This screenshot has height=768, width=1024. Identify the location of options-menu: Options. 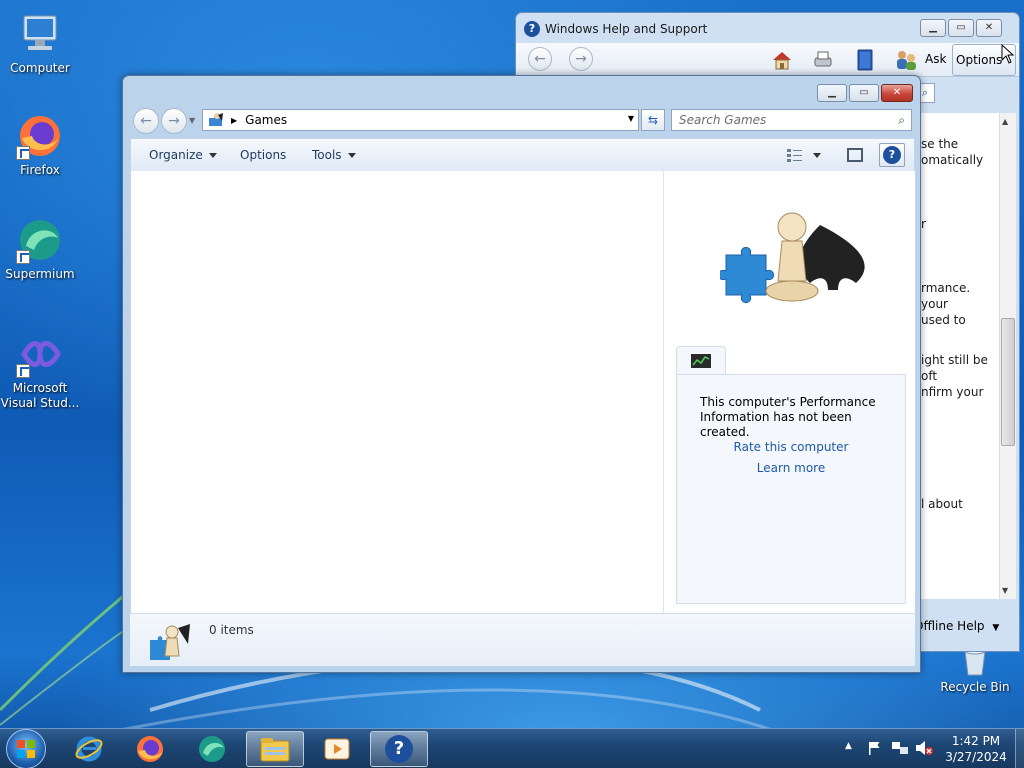
(263, 155).